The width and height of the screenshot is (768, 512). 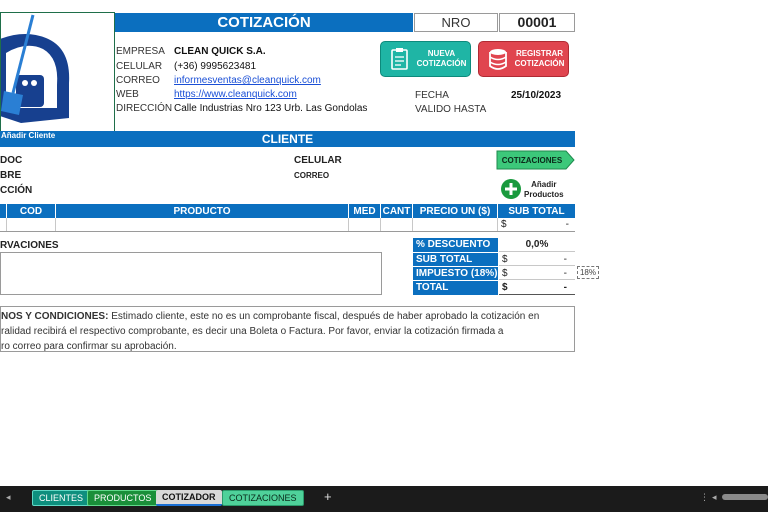 I want to click on cotizaciones-label: COTIZACIONES, so click(x=532, y=160).